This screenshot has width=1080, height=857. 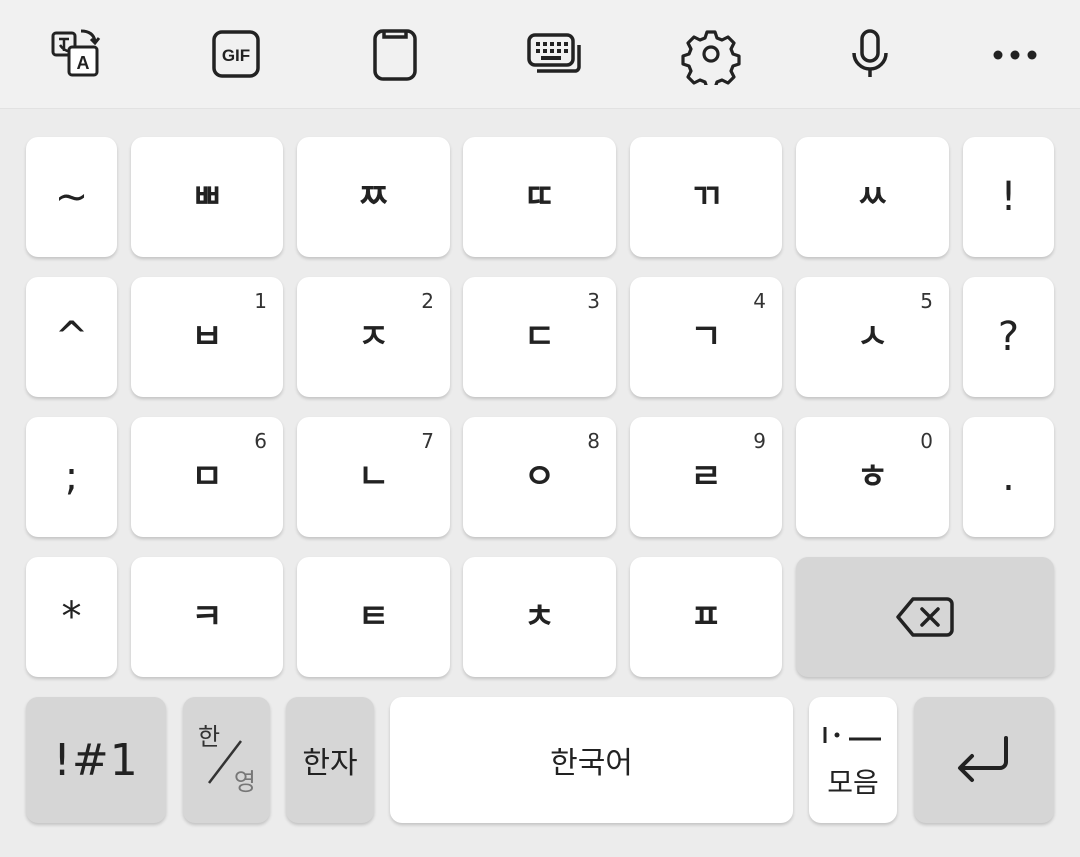 I want to click on keyboard-mode-icon, so click(x=554, y=53).